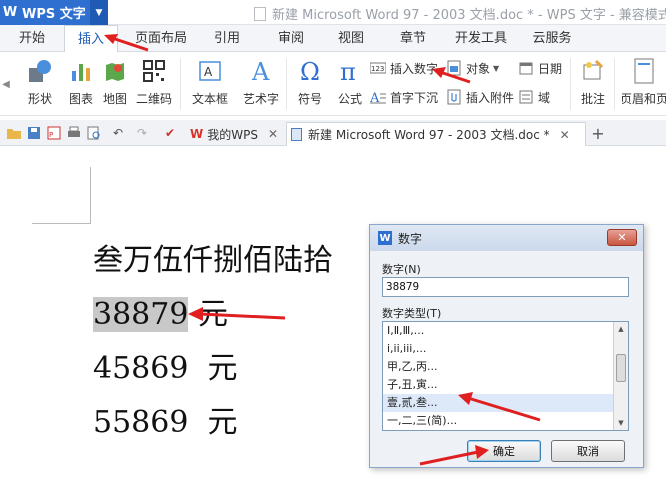  What do you see at coordinates (526, 97) in the screenshot?
I see `field-icon` at bounding box center [526, 97].